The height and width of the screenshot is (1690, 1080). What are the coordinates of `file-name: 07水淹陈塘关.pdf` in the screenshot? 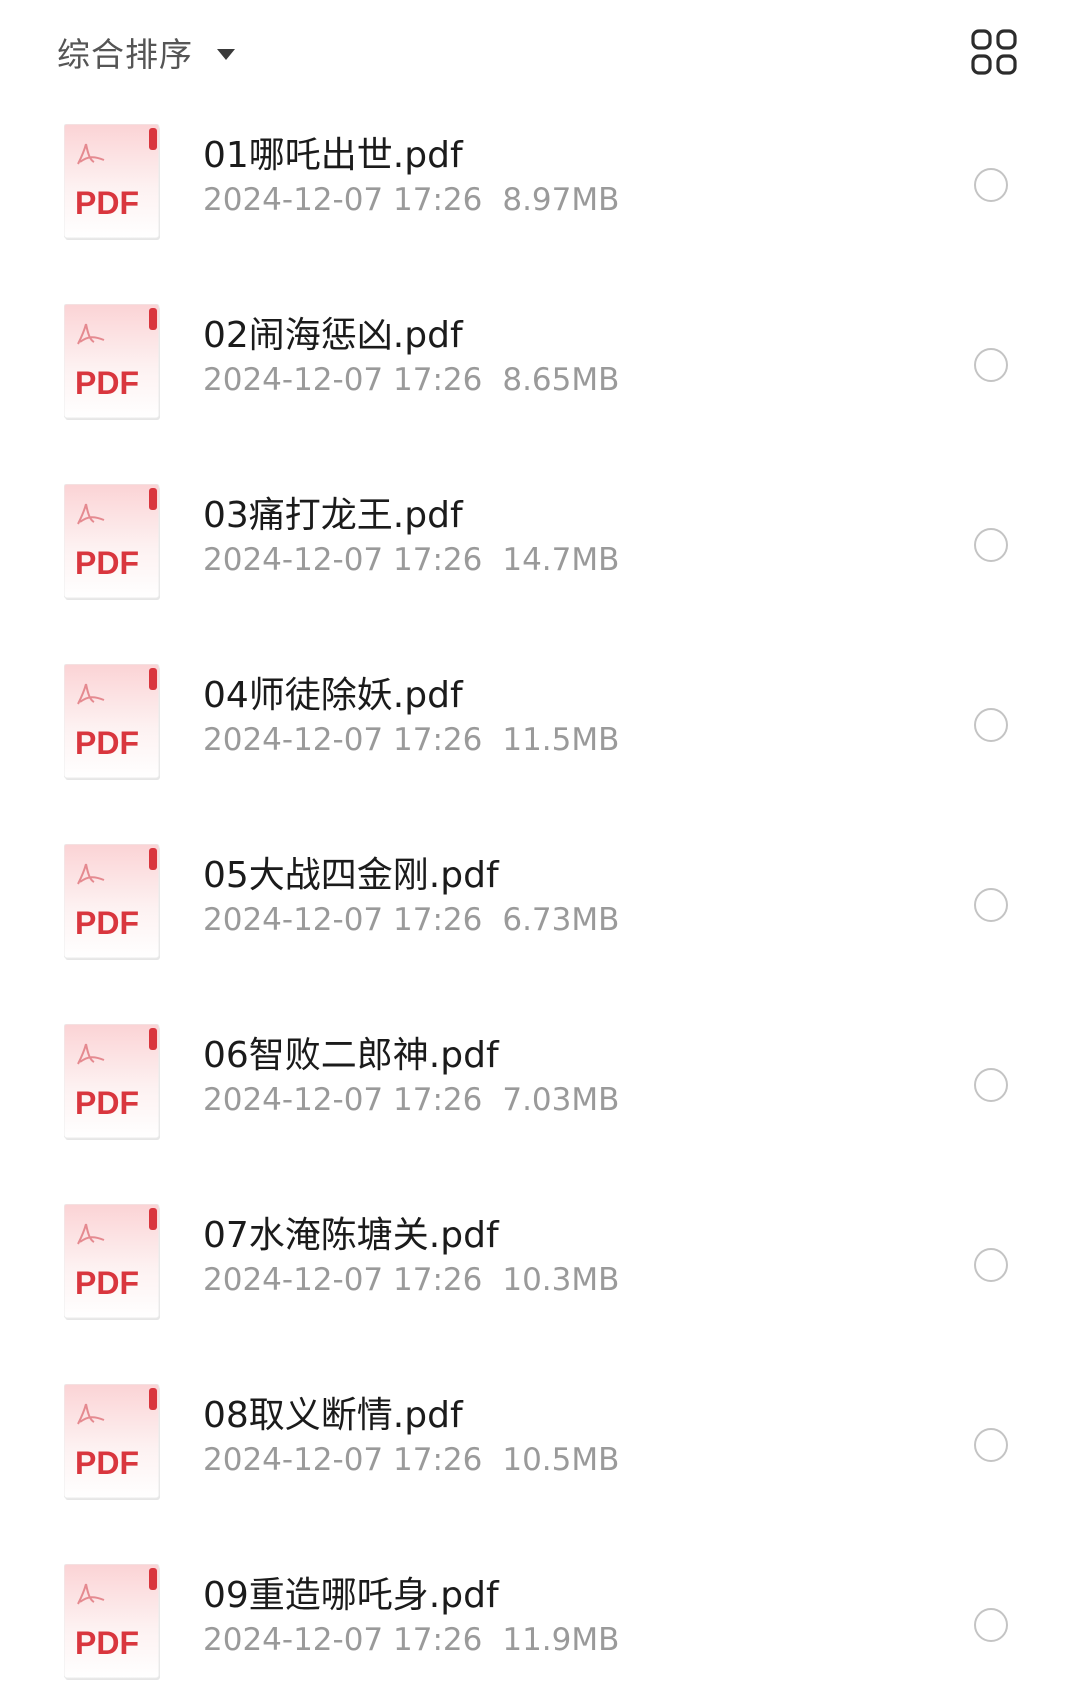 It's located at (351, 1235).